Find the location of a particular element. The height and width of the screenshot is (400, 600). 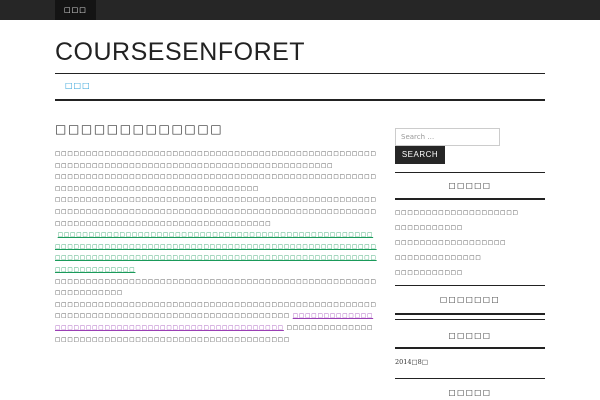

nav-item-home: □□□ is located at coordinates (78, 86).